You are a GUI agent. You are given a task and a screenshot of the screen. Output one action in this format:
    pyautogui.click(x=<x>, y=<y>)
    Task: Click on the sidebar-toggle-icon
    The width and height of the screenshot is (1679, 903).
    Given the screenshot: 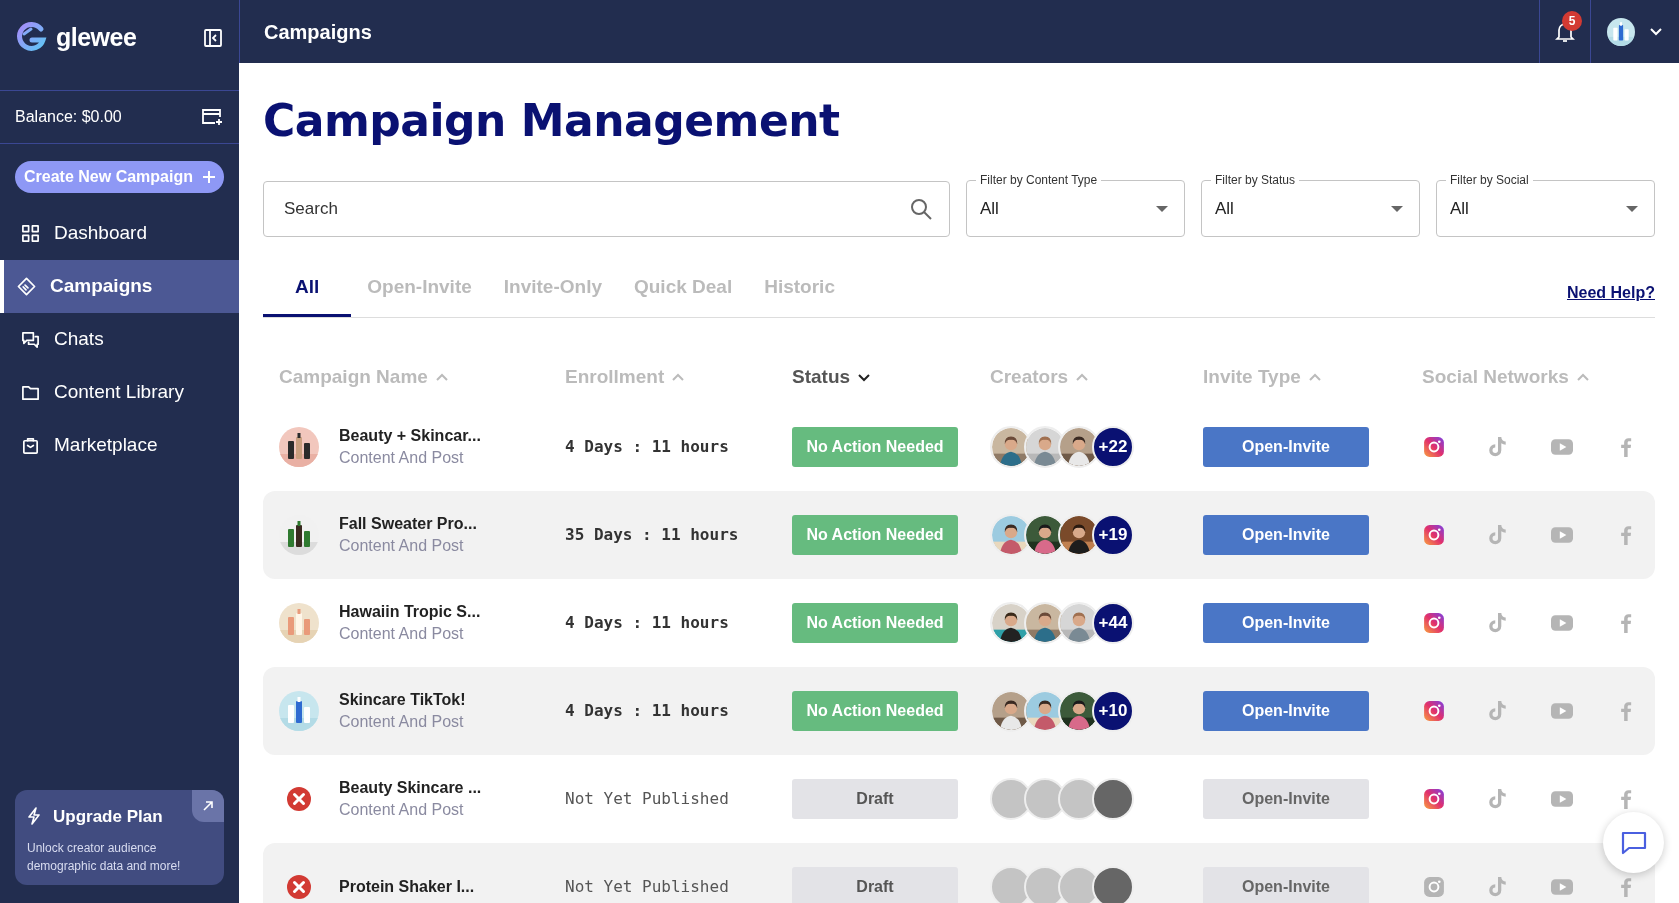 What is the action you would take?
    pyautogui.click(x=213, y=38)
    